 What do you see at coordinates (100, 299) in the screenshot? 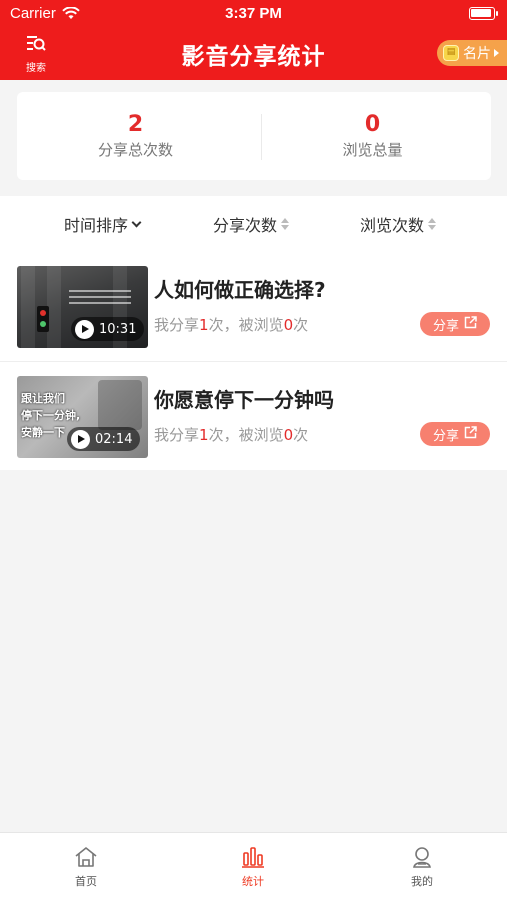
I see `thumbnail-caption-lines` at bounding box center [100, 299].